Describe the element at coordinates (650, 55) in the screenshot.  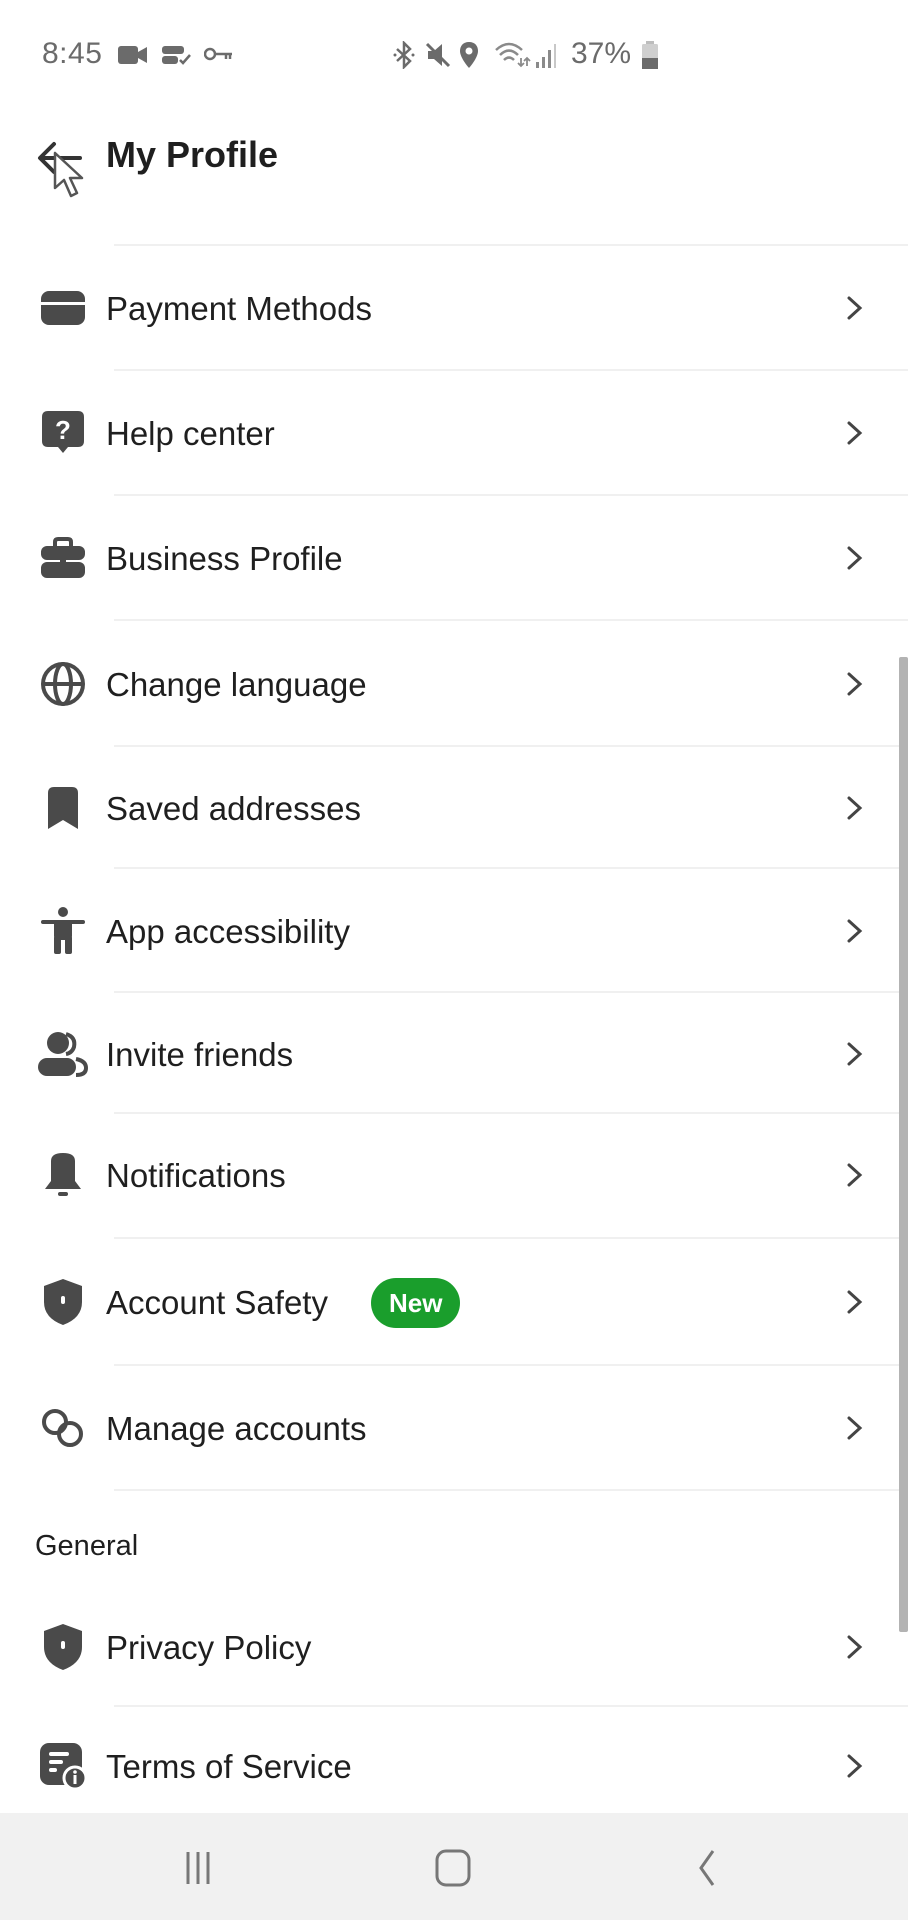
I see `battery-icon` at that location.